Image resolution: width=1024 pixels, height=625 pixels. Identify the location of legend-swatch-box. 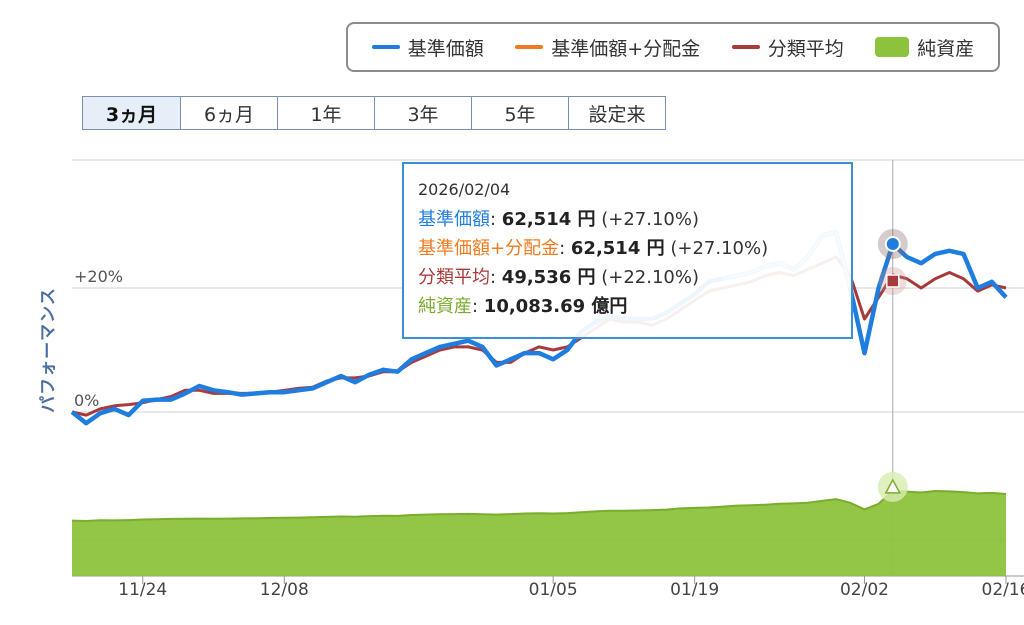
(892, 47).